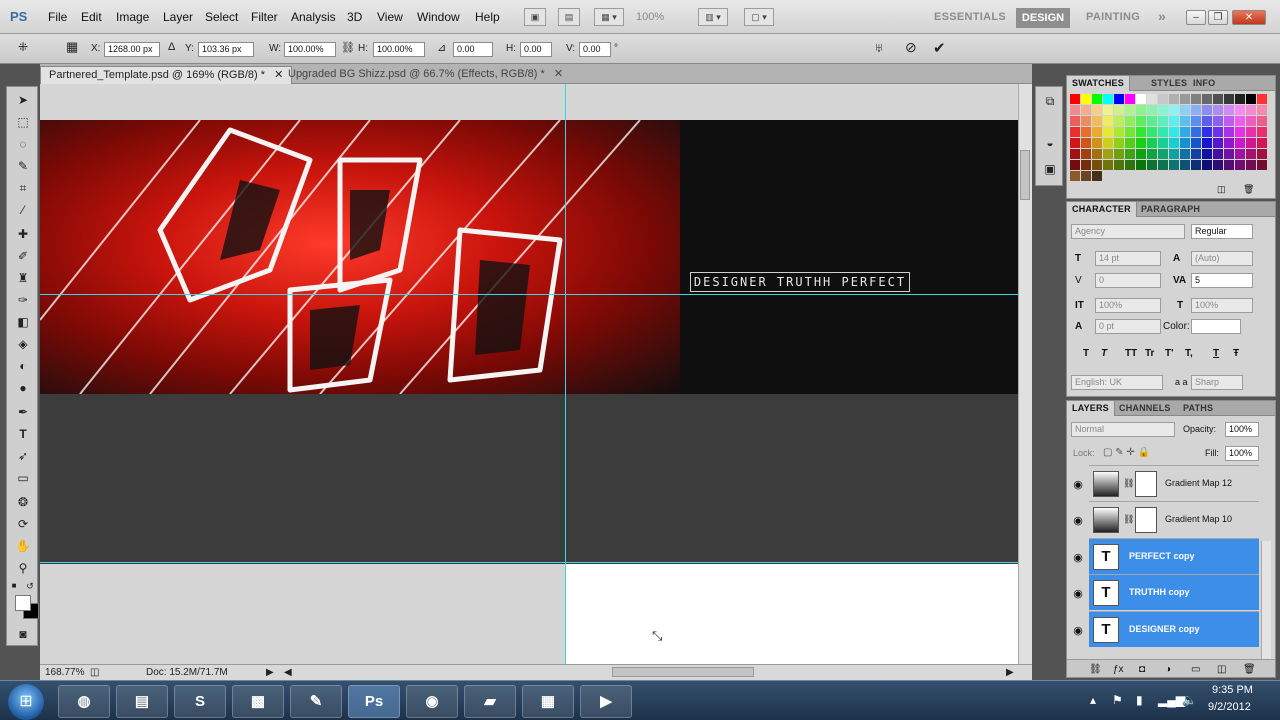 The width and height of the screenshot is (1280, 720). What do you see at coordinates (23, 322) in the screenshot?
I see `eraser-icon: ◧` at bounding box center [23, 322].